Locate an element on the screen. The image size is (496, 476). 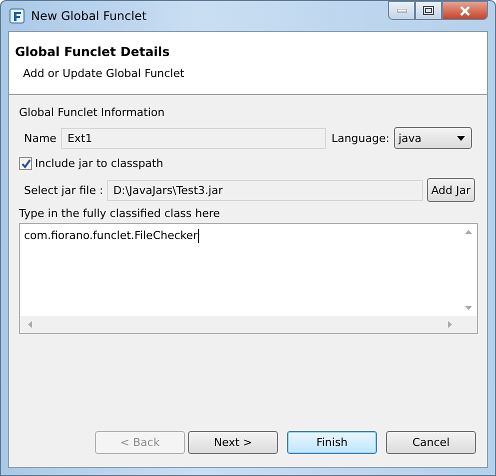
section-title: Global Funclet Information is located at coordinates (92, 112).